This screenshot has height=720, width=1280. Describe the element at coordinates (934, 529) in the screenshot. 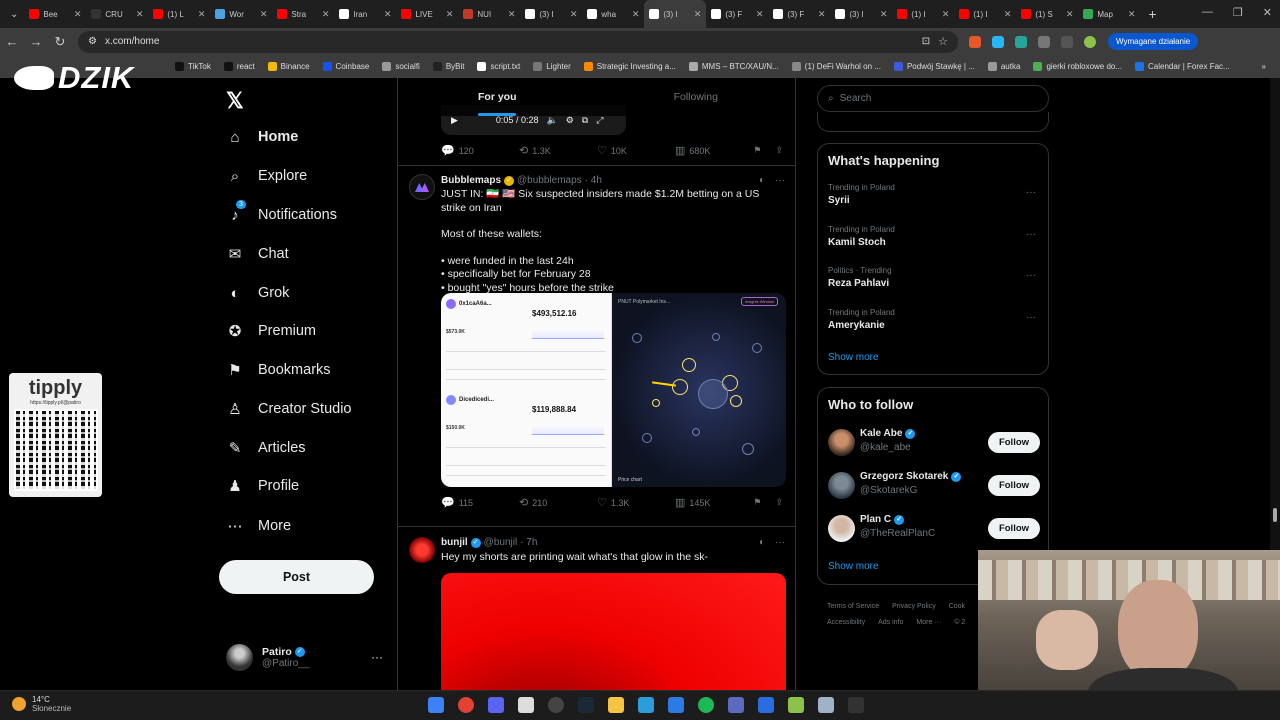

I see `follow-suggestion: Plan C ✓ @TheRealPlanC Follow` at that location.